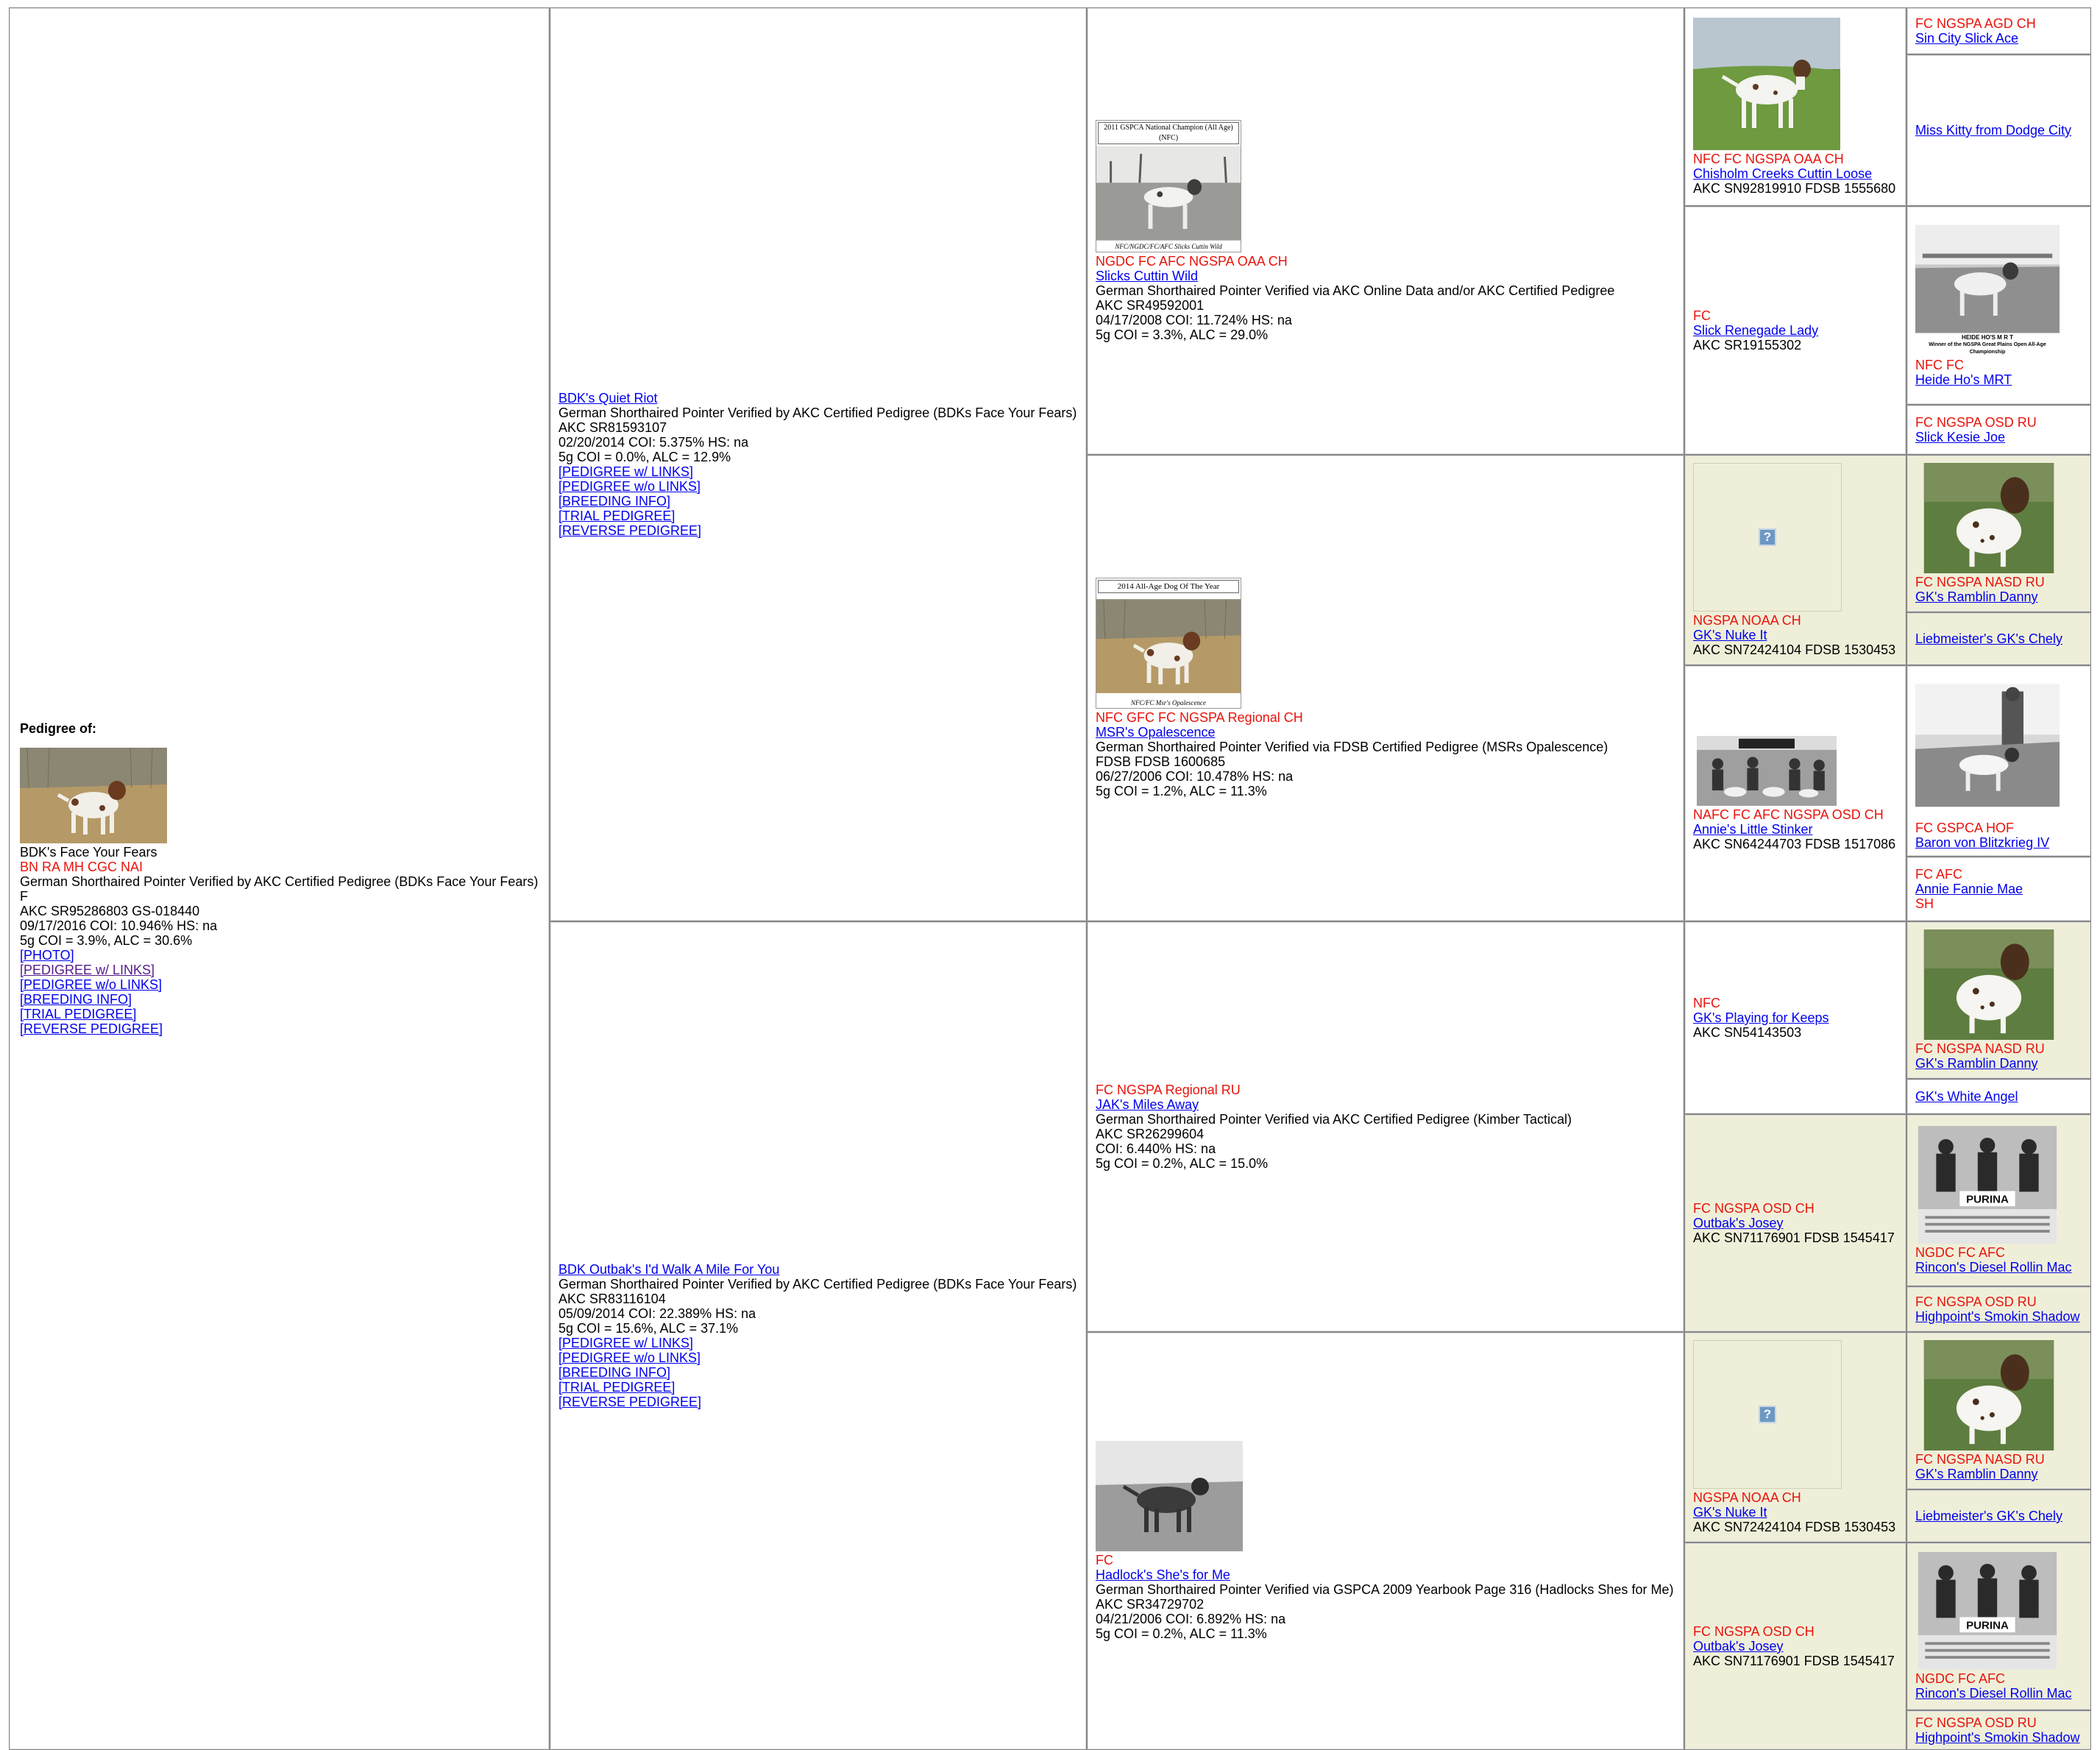  What do you see at coordinates (818, 1372) in the screenshot?
I see `dam-breeding-info: [BREEDING INFO]` at bounding box center [818, 1372].